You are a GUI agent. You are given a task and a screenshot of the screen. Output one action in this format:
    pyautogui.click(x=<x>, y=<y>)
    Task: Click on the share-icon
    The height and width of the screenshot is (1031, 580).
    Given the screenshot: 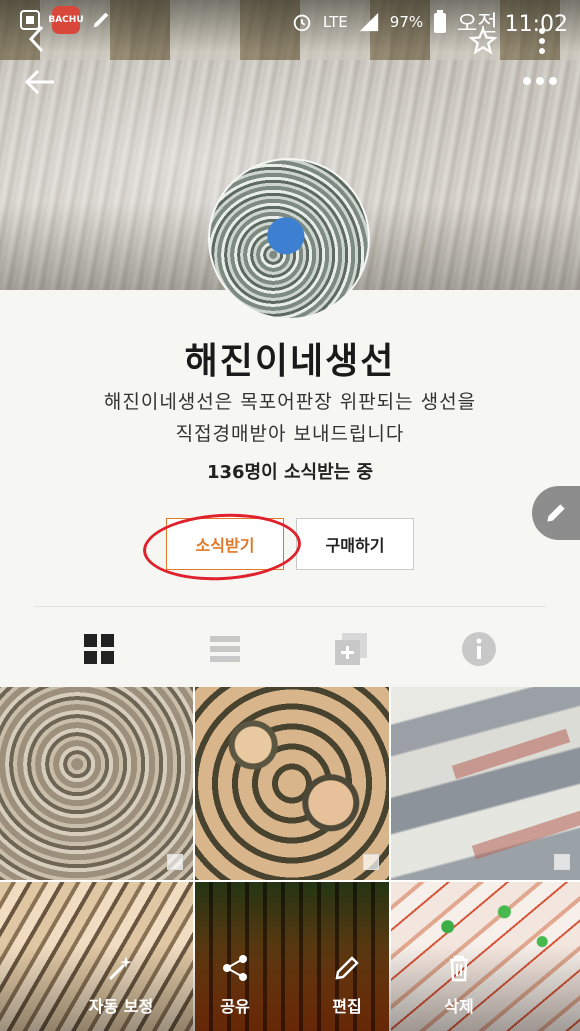 What is the action you would take?
    pyautogui.click(x=235, y=968)
    